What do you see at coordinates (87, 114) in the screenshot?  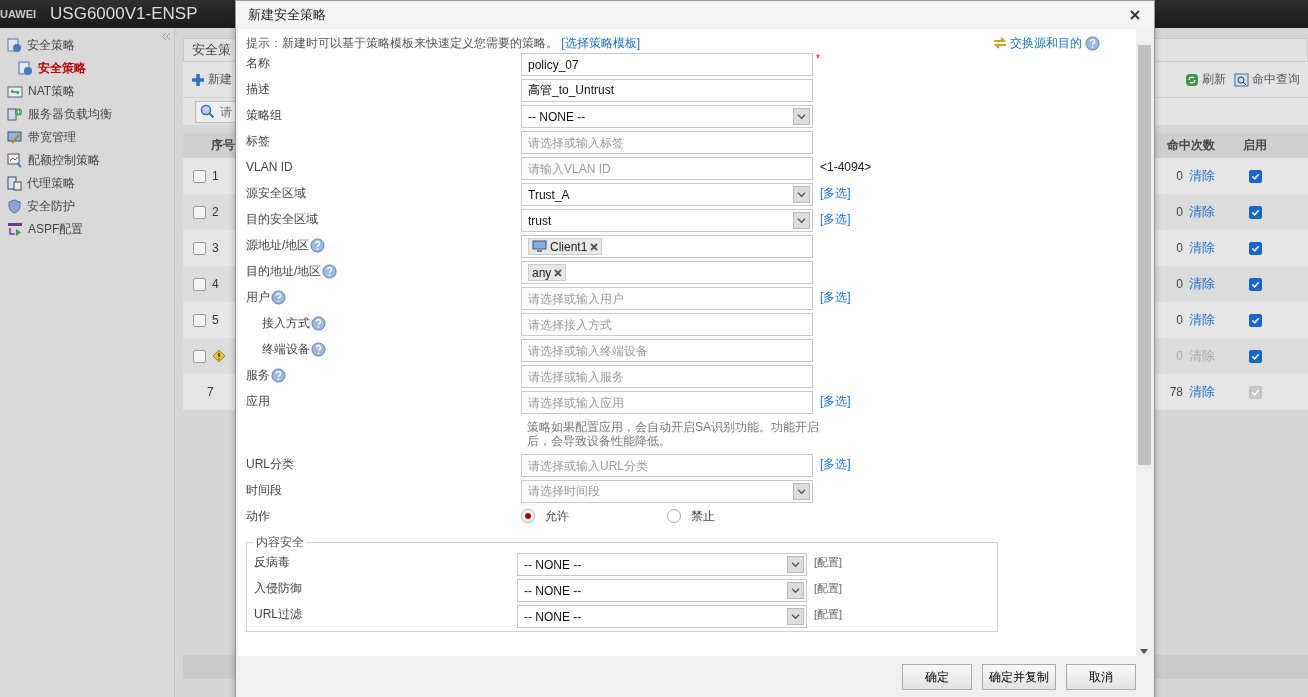 I see `sidebar-item: 服务器负载均衡` at bounding box center [87, 114].